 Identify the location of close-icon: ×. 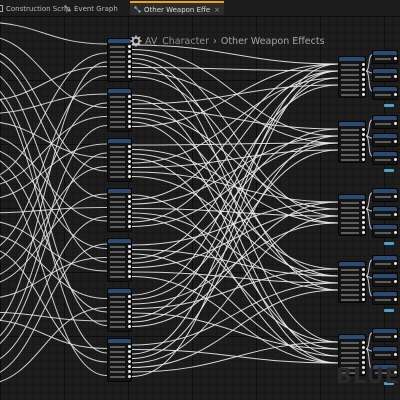
(217, 10).